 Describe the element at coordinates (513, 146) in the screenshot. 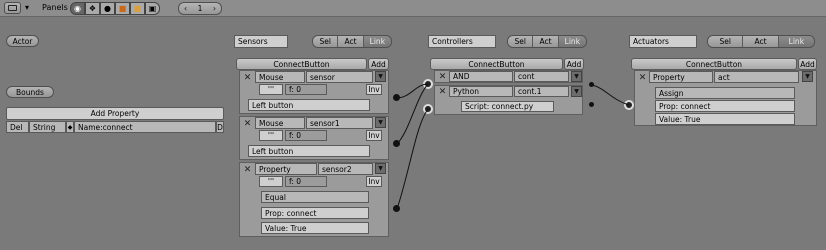

I see `logic-links` at that location.